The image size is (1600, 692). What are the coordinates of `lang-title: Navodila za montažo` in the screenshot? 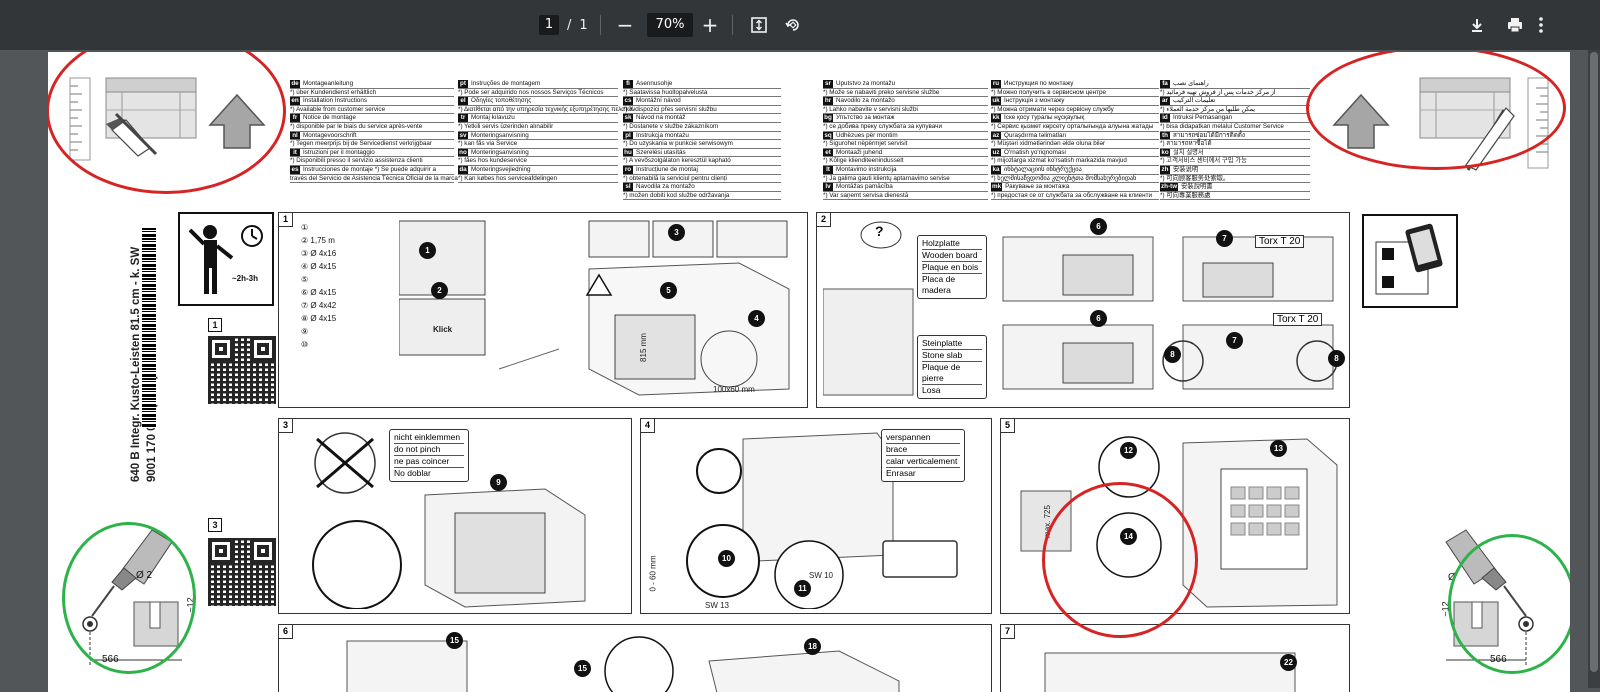 It's located at (665, 187).